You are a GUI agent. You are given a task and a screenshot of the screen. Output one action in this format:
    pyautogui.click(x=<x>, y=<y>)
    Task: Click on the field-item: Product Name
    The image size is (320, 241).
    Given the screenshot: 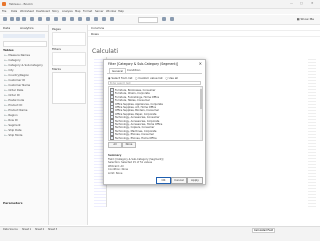 What is the action you would take?
    pyautogui.click(x=15, y=110)
    